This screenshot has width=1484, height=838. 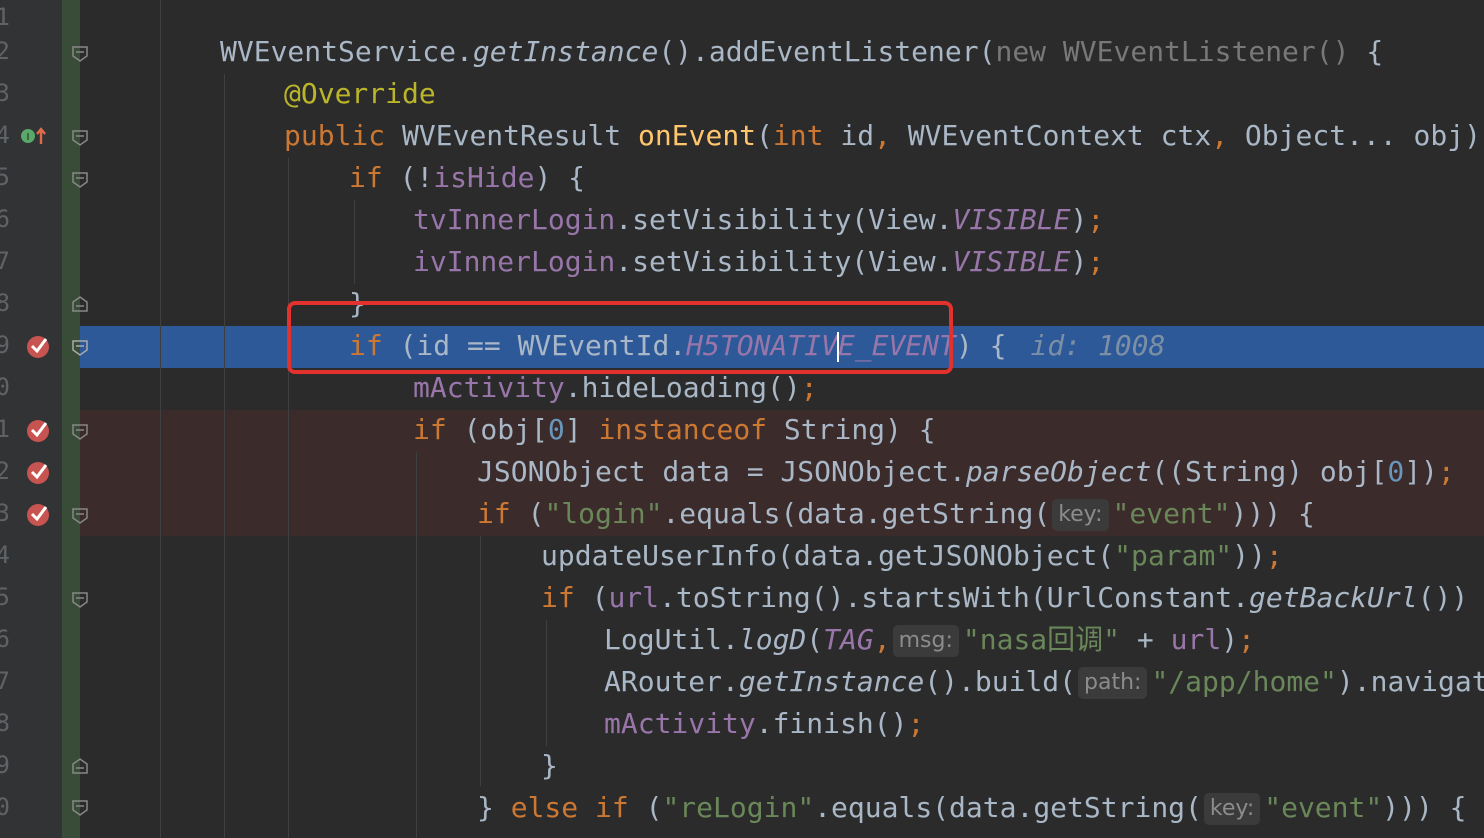 What do you see at coordinates (5, 135) in the screenshot?
I see `line-number: 4` at bounding box center [5, 135].